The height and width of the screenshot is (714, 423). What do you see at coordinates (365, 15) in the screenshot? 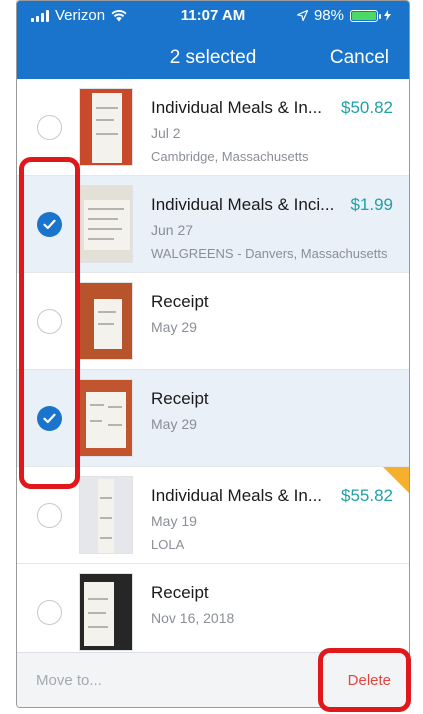
I see `battery-icon` at bounding box center [365, 15].